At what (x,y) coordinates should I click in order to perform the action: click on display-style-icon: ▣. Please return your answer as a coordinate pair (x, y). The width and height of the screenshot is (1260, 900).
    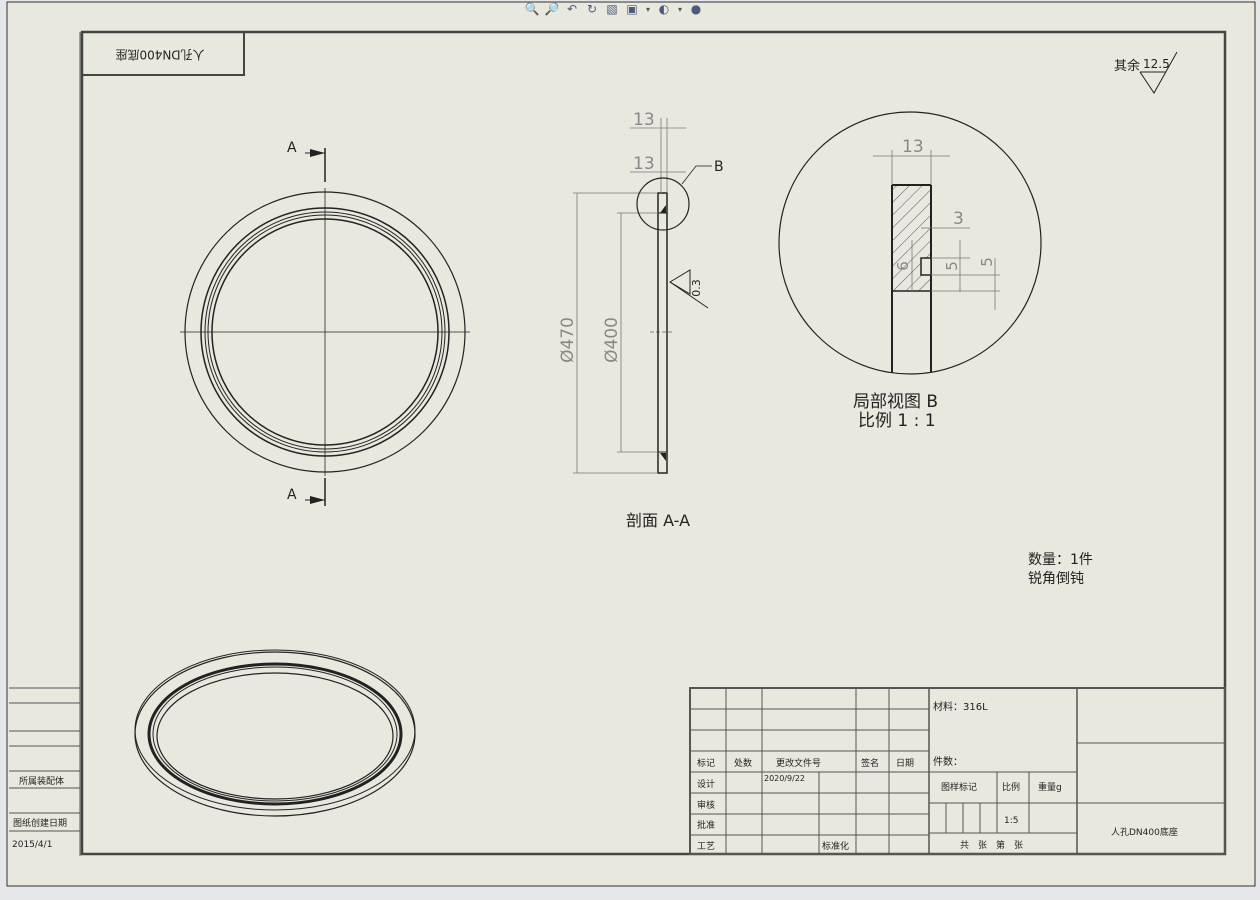
    Looking at the image, I should click on (632, 9).